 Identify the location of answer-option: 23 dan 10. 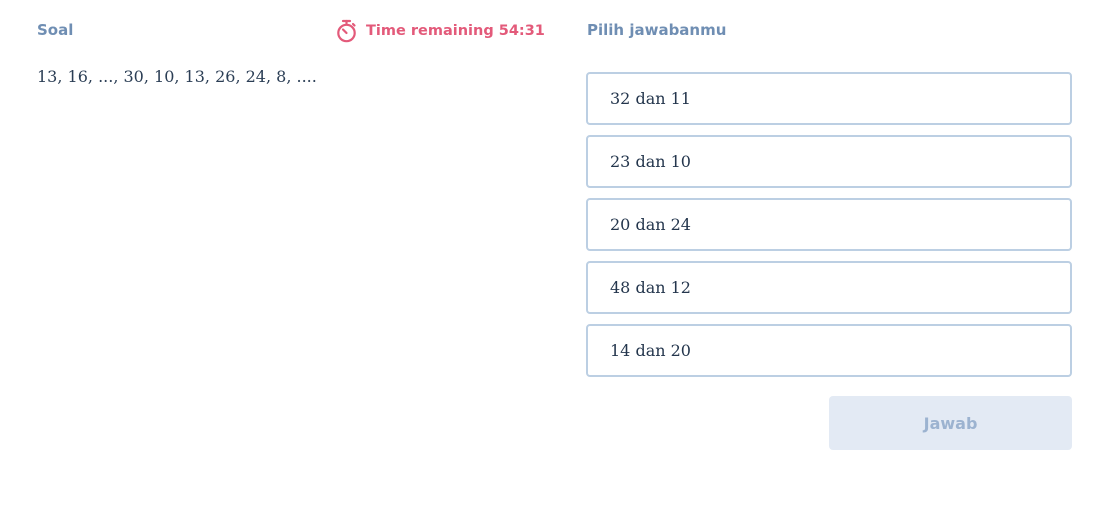
(829, 161).